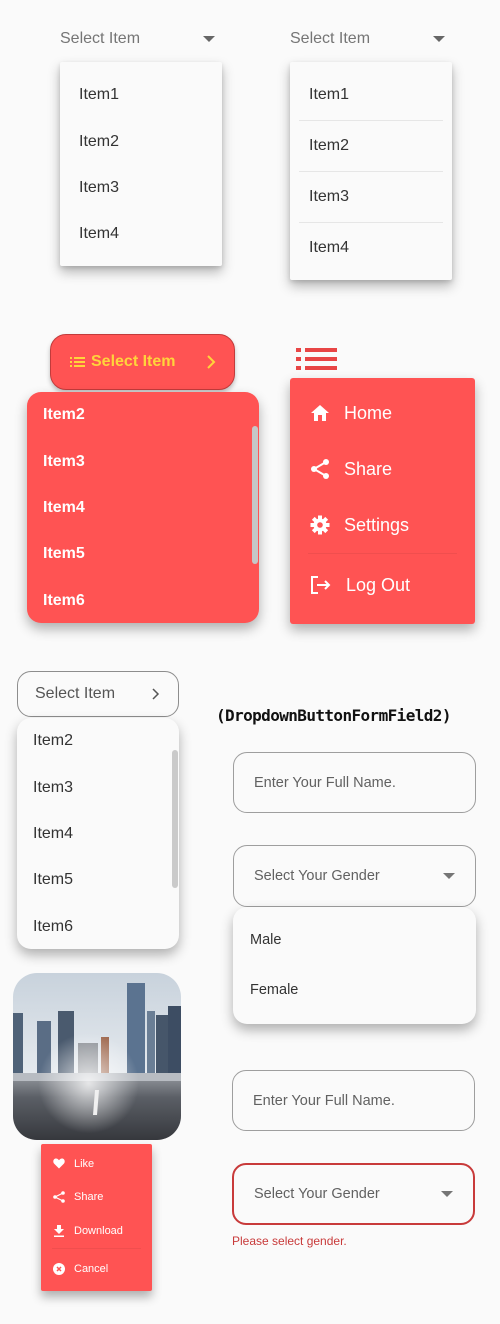 This screenshot has width=500, height=1324. What do you see at coordinates (59, 1269) in the screenshot?
I see `cancel-icon` at bounding box center [59, 1269].